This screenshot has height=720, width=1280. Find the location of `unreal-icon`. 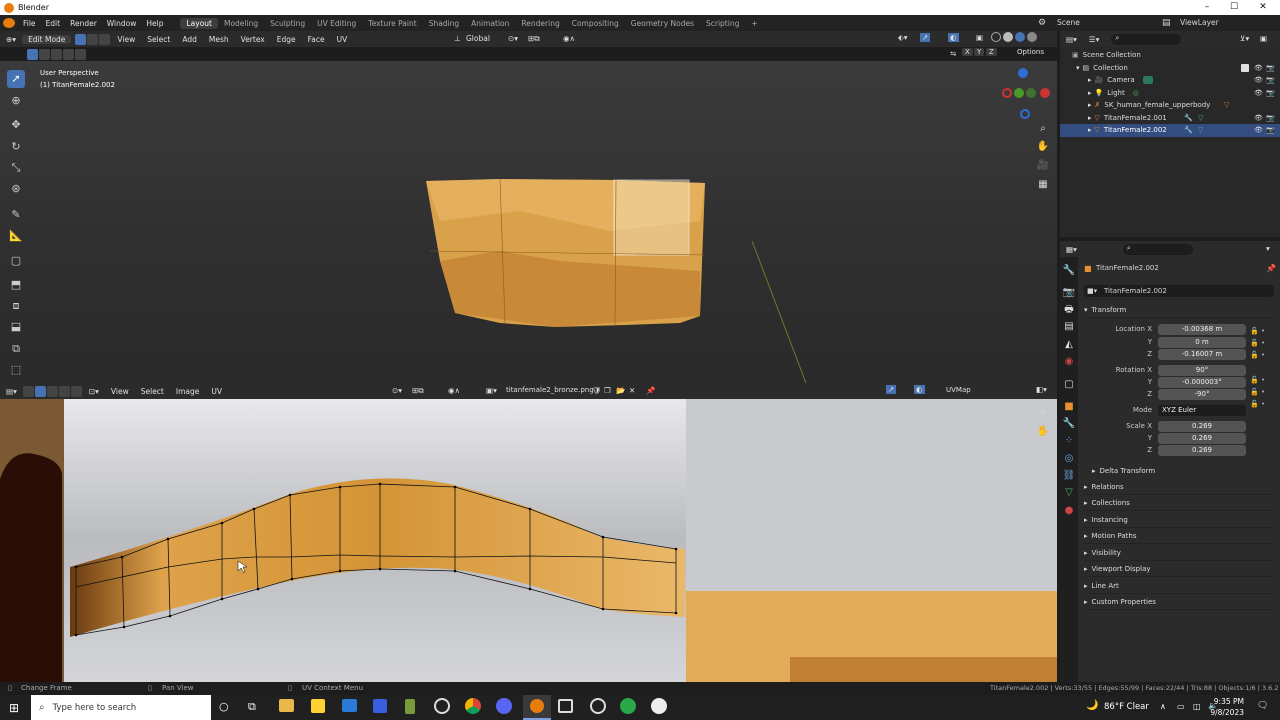

unreal-icon is located at coordinates (659, 706).